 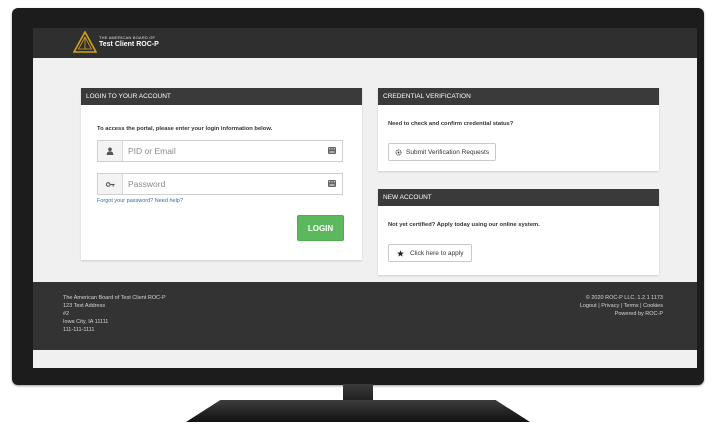 What do you see at coordinates (66, 314) in the screenshot?
I see `footer-address-line2: #2` at bounding box center [66, 314].